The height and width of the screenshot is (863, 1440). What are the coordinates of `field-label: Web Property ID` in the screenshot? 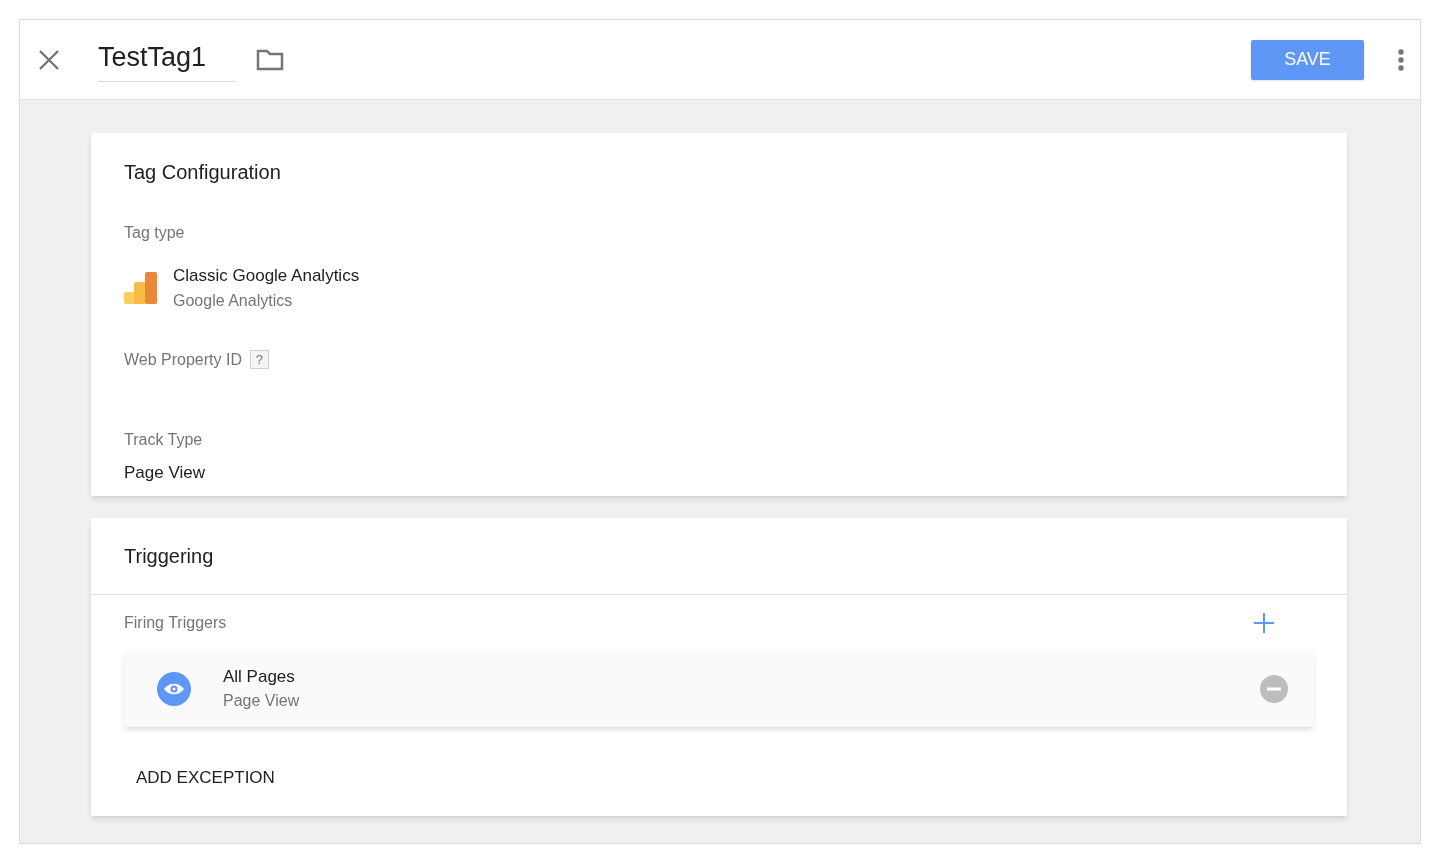 It's located at (183, 359).